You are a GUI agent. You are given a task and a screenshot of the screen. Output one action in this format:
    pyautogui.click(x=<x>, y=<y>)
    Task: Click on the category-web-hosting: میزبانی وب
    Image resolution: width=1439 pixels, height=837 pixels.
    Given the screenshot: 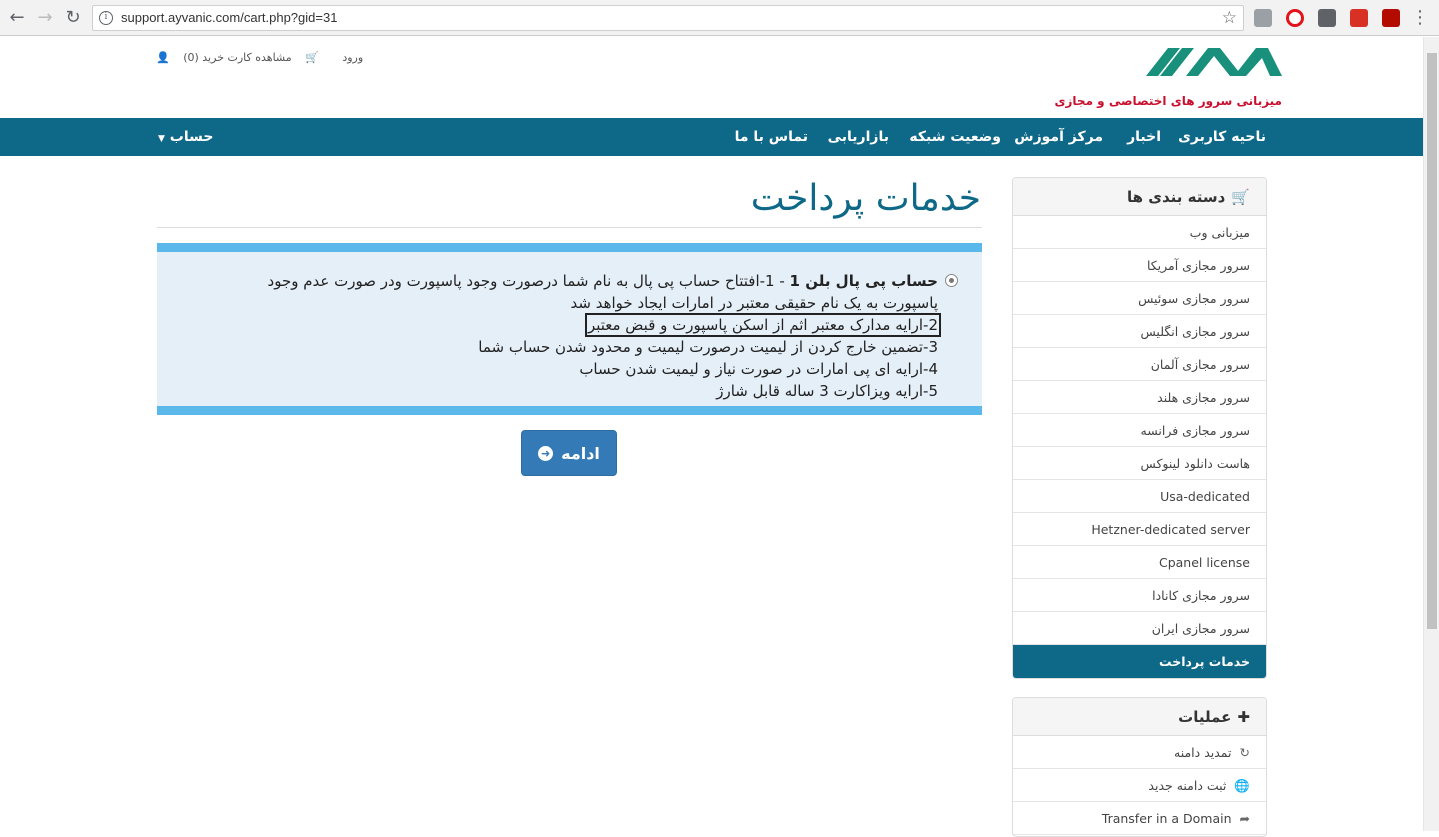 What is the action you would take?
    pyautogui.click(x=1139, y=232)
    